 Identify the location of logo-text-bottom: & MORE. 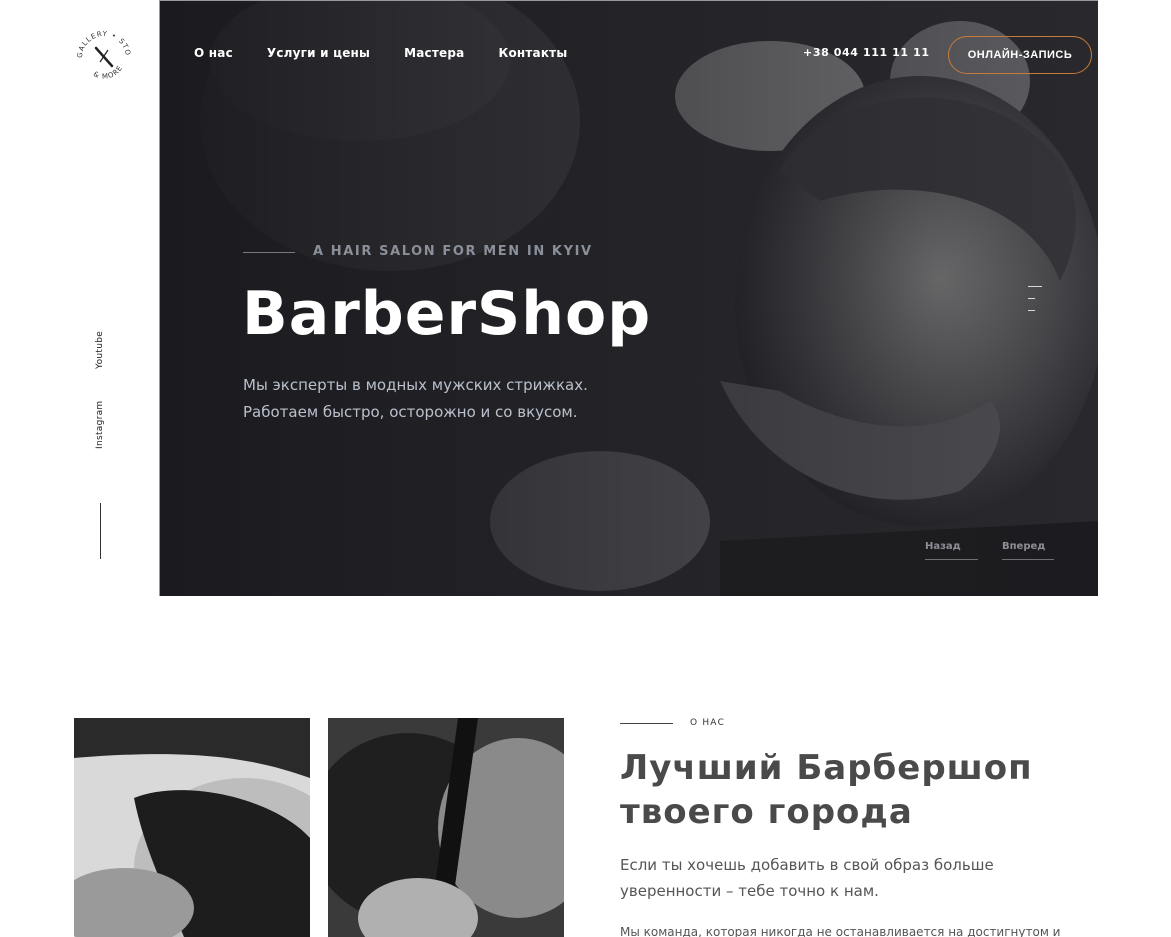
(107, 72).